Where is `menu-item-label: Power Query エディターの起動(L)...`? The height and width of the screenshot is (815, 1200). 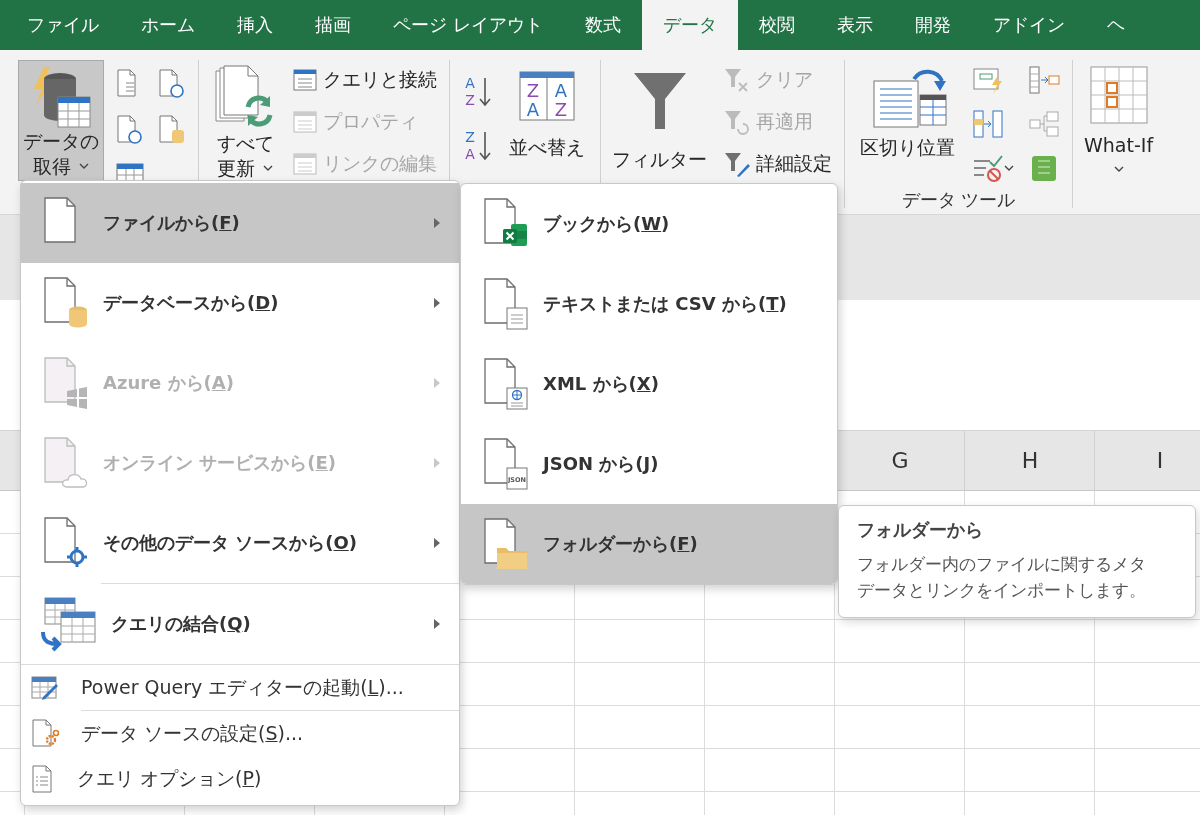 menu-item-label: Power Query エディターの起動(L)... is located at coordinates (242, 687).